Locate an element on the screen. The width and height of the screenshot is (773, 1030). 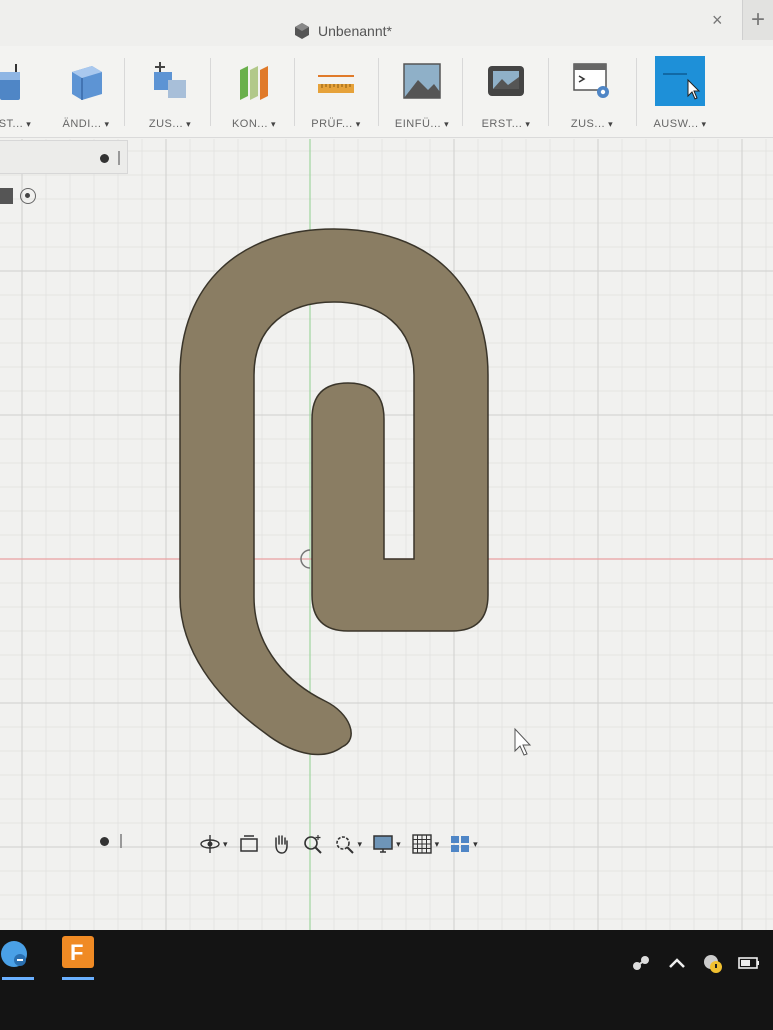
display-settings-icon is located at coordinates (383, 844).